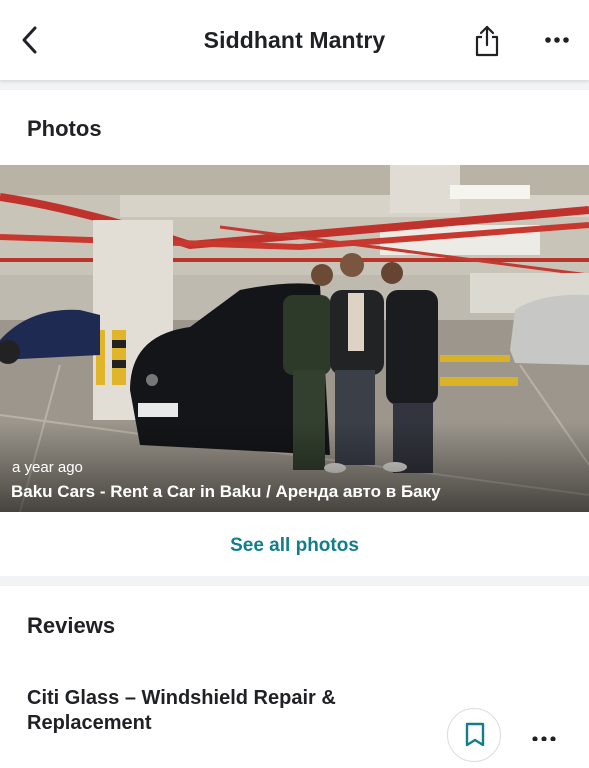 The width and height of the screenshot is (589, 768). What do you see at coordinates (545, 735) in the screenshot?
I see `review-more-button` at bounding box center [545, 735].